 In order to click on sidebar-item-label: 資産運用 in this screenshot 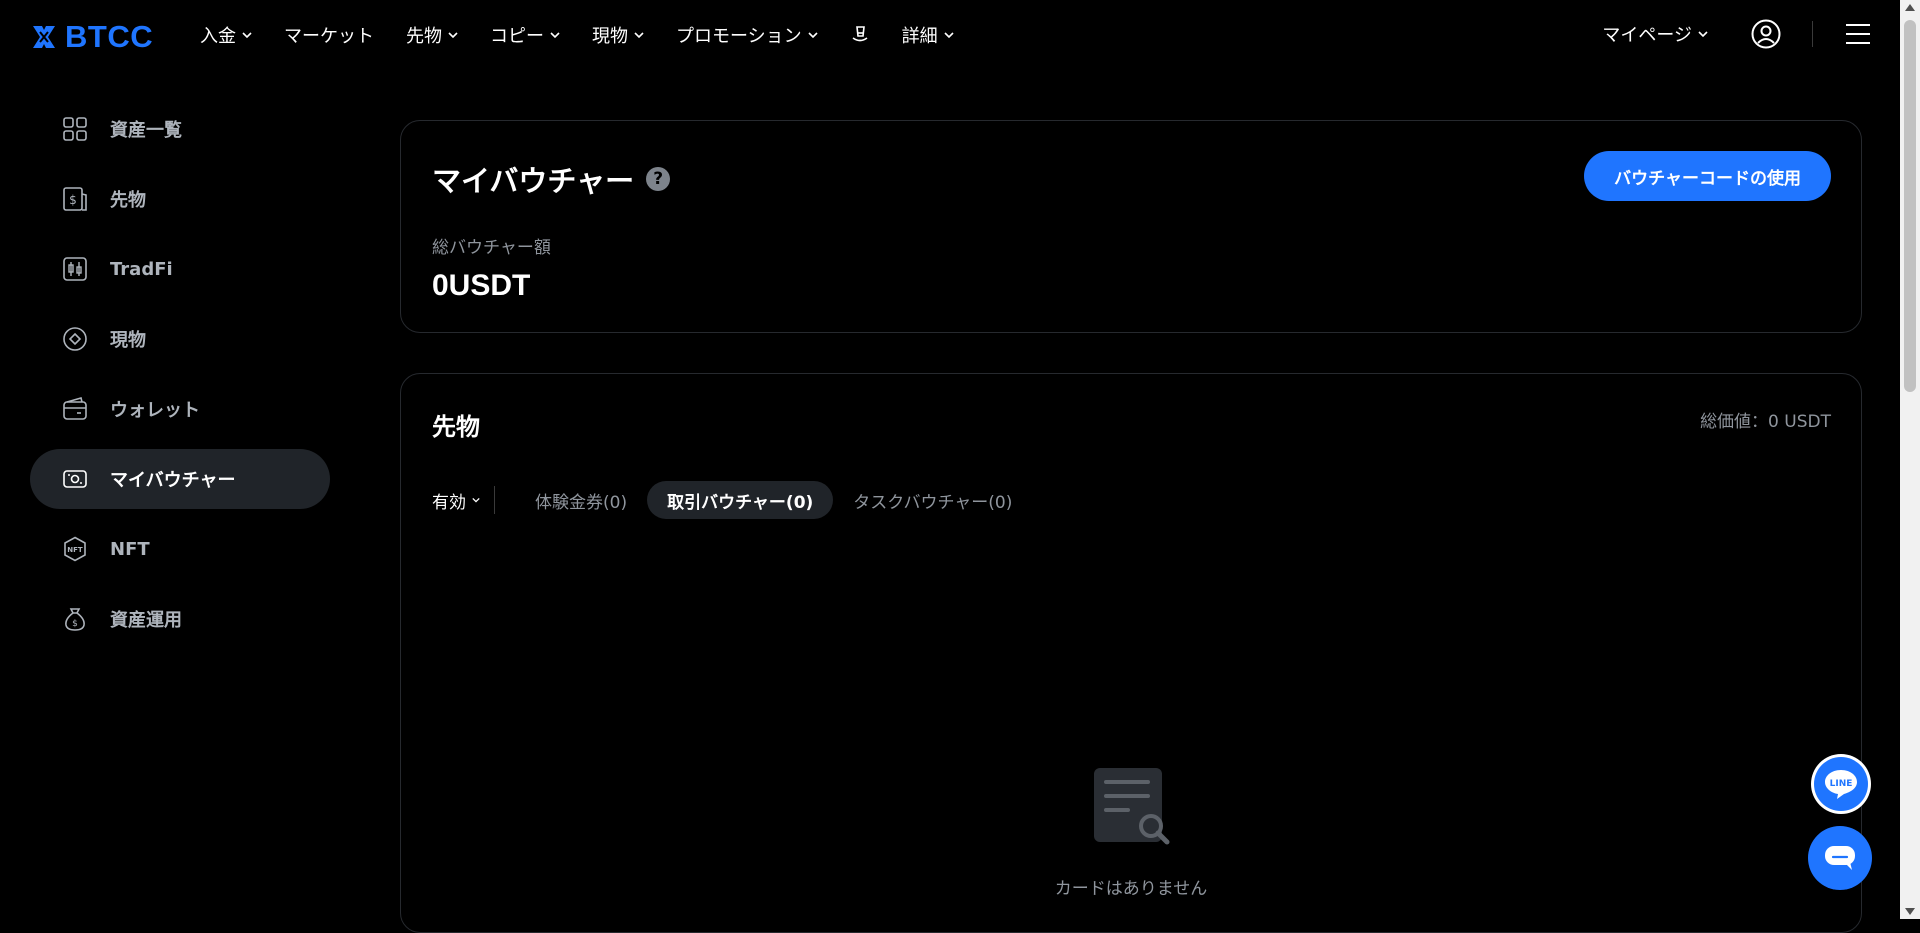, I will do `click(146, 620)`.